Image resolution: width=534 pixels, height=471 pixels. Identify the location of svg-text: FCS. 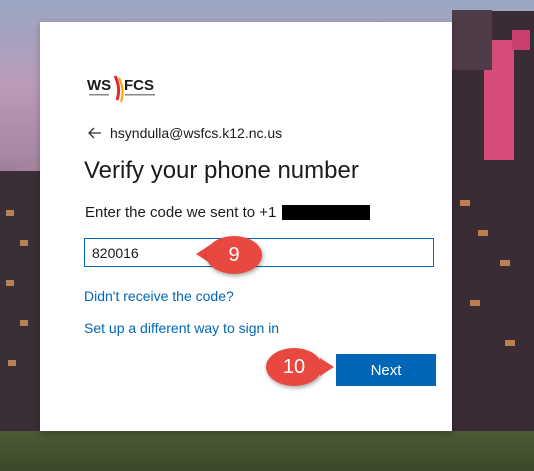
(139, 85).